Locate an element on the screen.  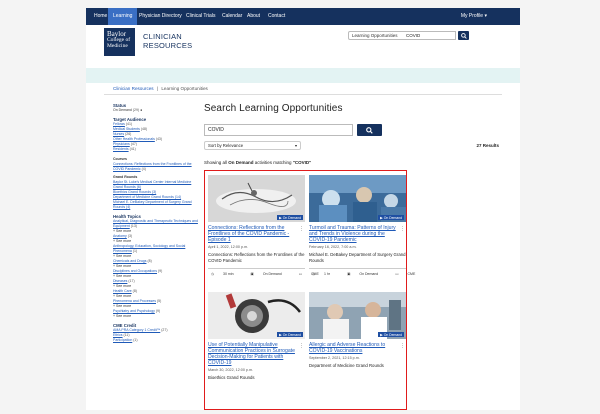
nav-about: About is located at coordinates (253, 16).